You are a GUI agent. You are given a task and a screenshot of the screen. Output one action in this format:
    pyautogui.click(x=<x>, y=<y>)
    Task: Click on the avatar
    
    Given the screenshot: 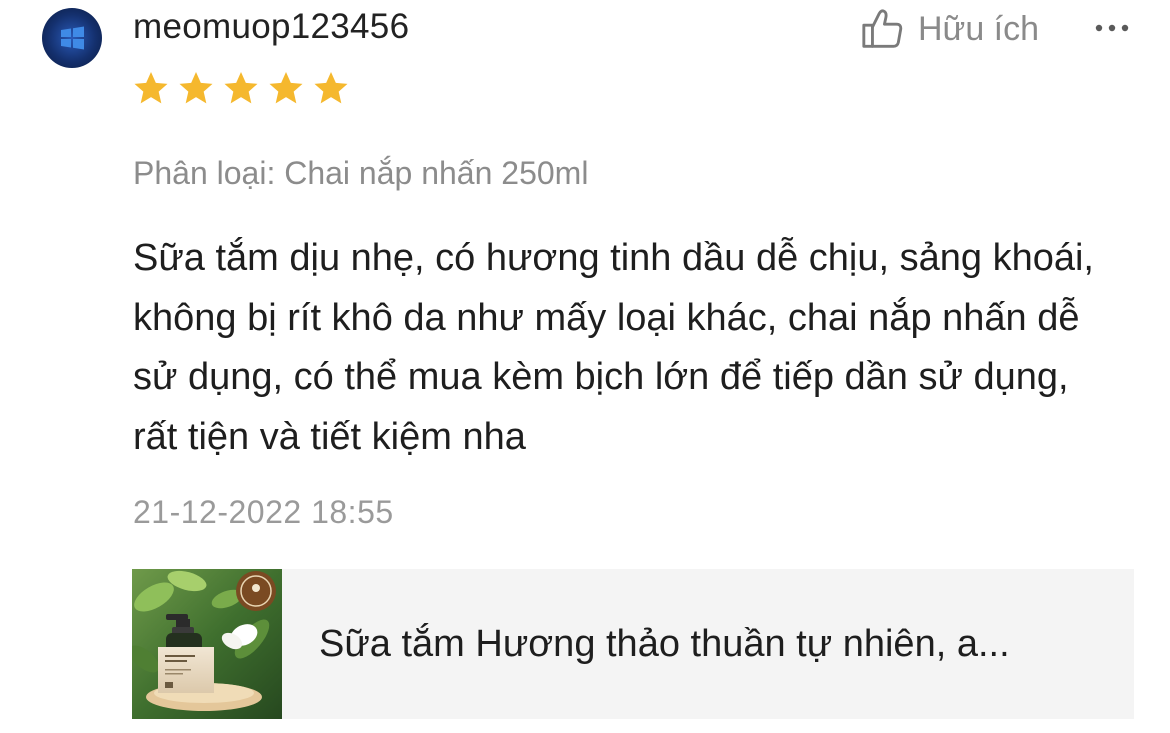 What is the action you would take?
    pyautogui.click(x=72, y=38)
    